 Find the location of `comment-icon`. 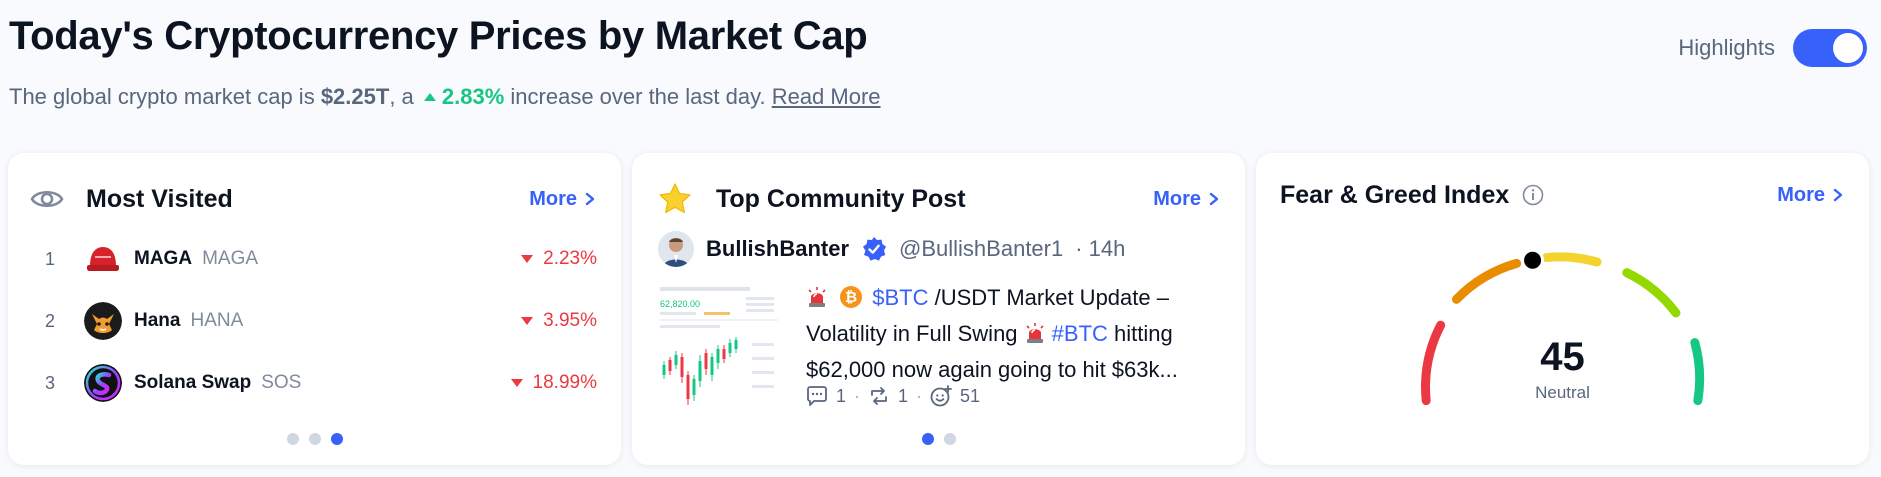

comment-icon is located at coordinates (817, 396).